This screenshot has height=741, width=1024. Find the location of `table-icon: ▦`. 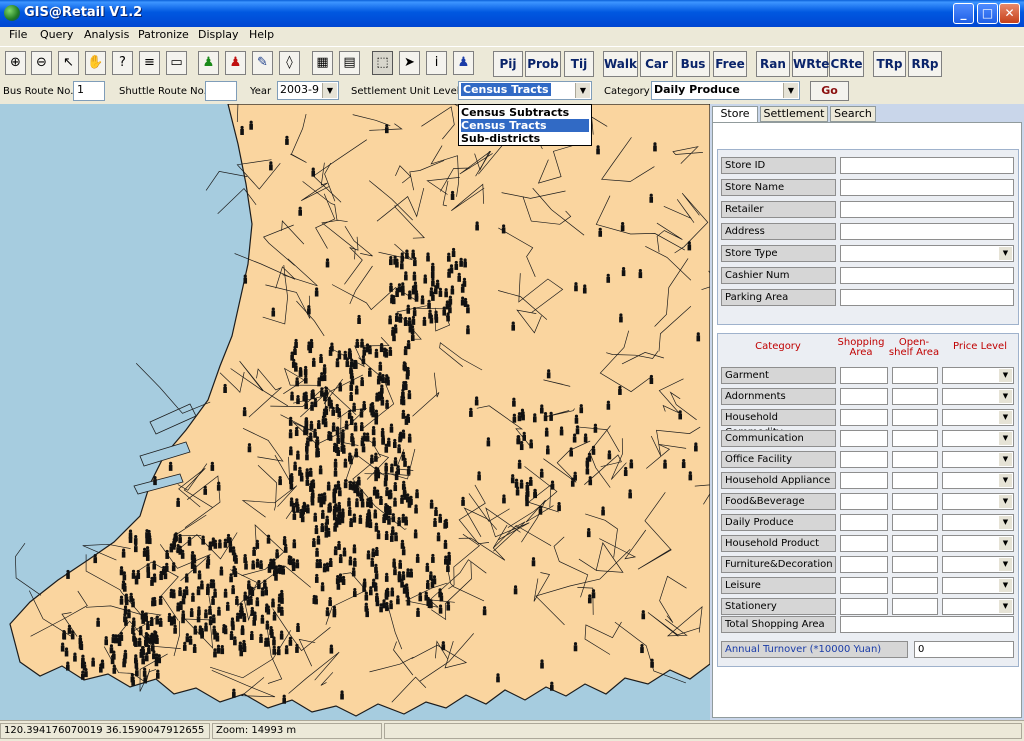

table-icon: ▦ is located at coordinates (322, 63).